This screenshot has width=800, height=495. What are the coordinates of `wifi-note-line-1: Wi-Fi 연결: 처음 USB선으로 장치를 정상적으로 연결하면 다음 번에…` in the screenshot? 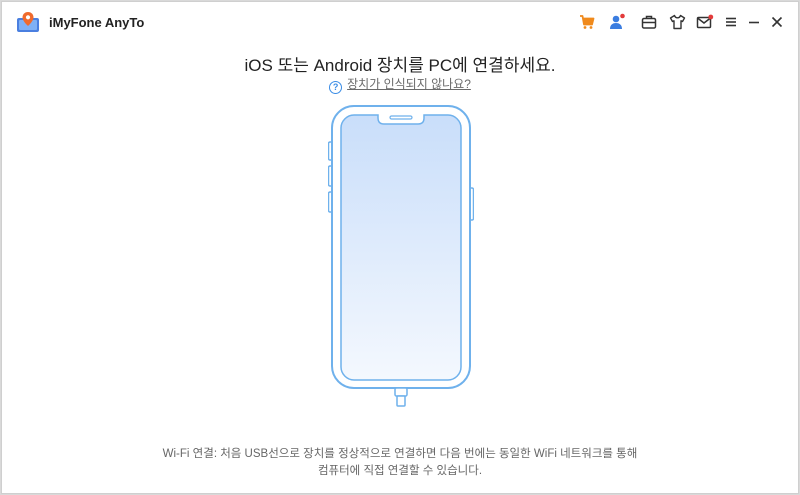 It's located at (400, 454).